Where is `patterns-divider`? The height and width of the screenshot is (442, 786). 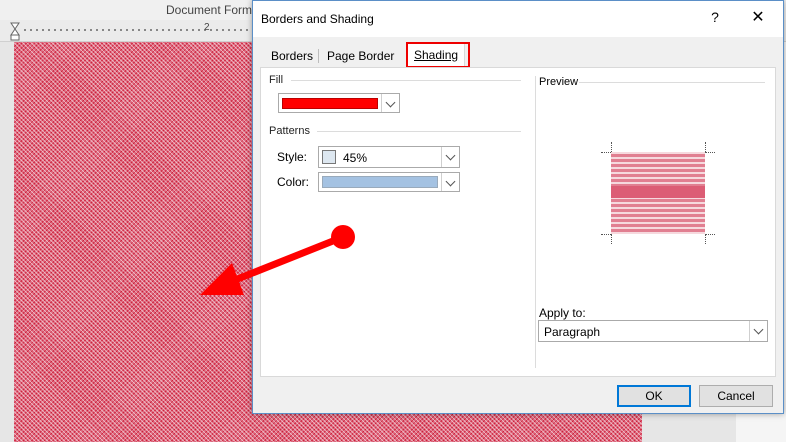 patterns-divider is located at coordinates (419, 131).